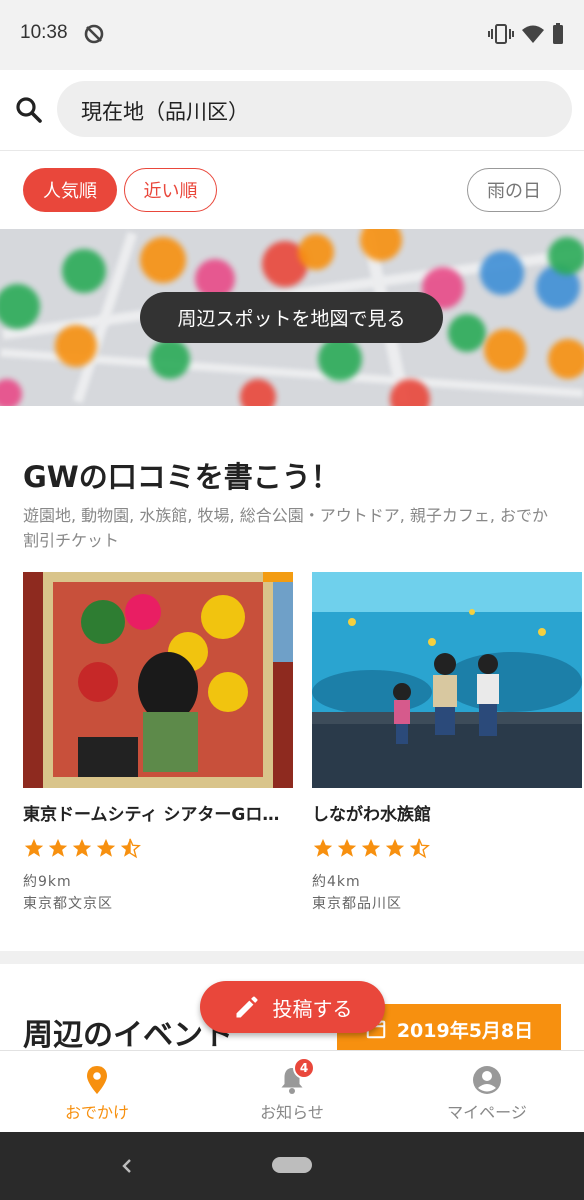 The image size is (584, 1200). What do you see at coordinates (292, 1112) in the screenshot?
I see `nav-notifications-label: お知らせ` at bounding box center [292, 1112].